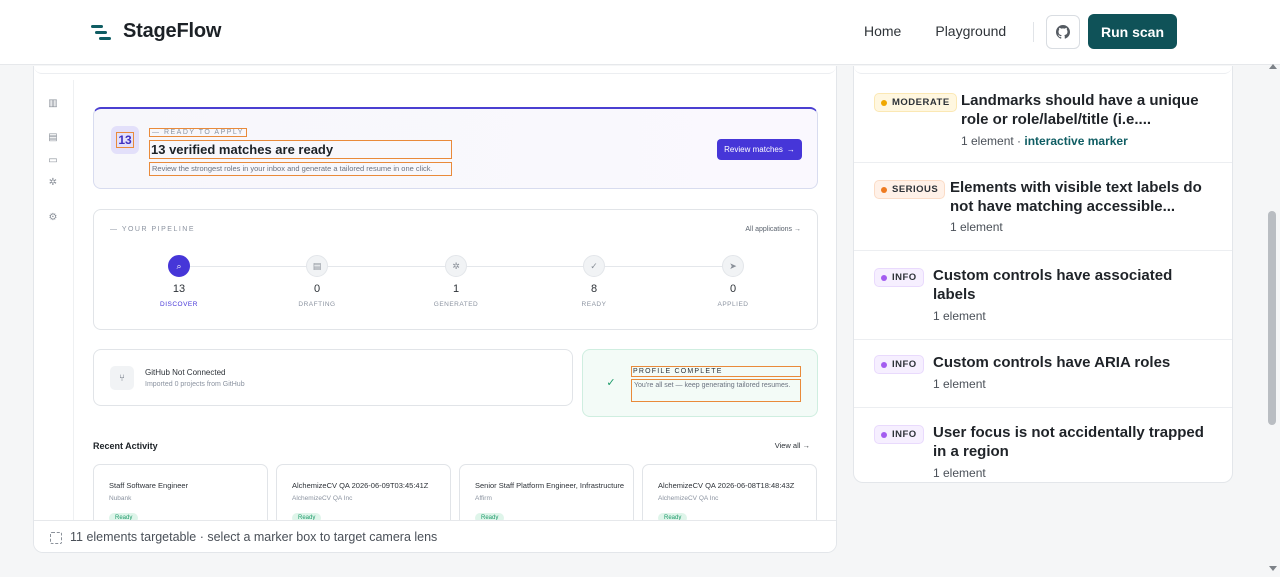 Image resolution: width=1280 pixels, height=577 pixels. What do you see at coordinates (179, 266) in the screenshot?
I see `search-icon: ⌕` at bounding box center [179, 266].